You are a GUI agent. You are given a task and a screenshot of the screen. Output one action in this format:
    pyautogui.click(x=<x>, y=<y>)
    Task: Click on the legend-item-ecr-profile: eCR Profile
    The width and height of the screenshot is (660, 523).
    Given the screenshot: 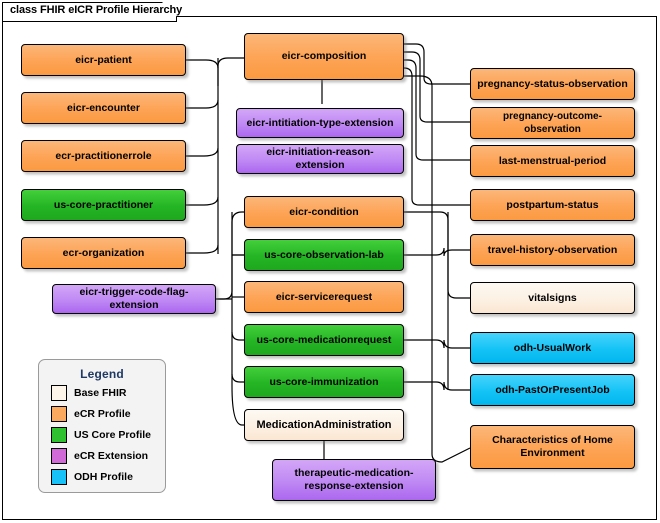 What is the action you would take?
    pyautogui.click(x=108, y=414)
    